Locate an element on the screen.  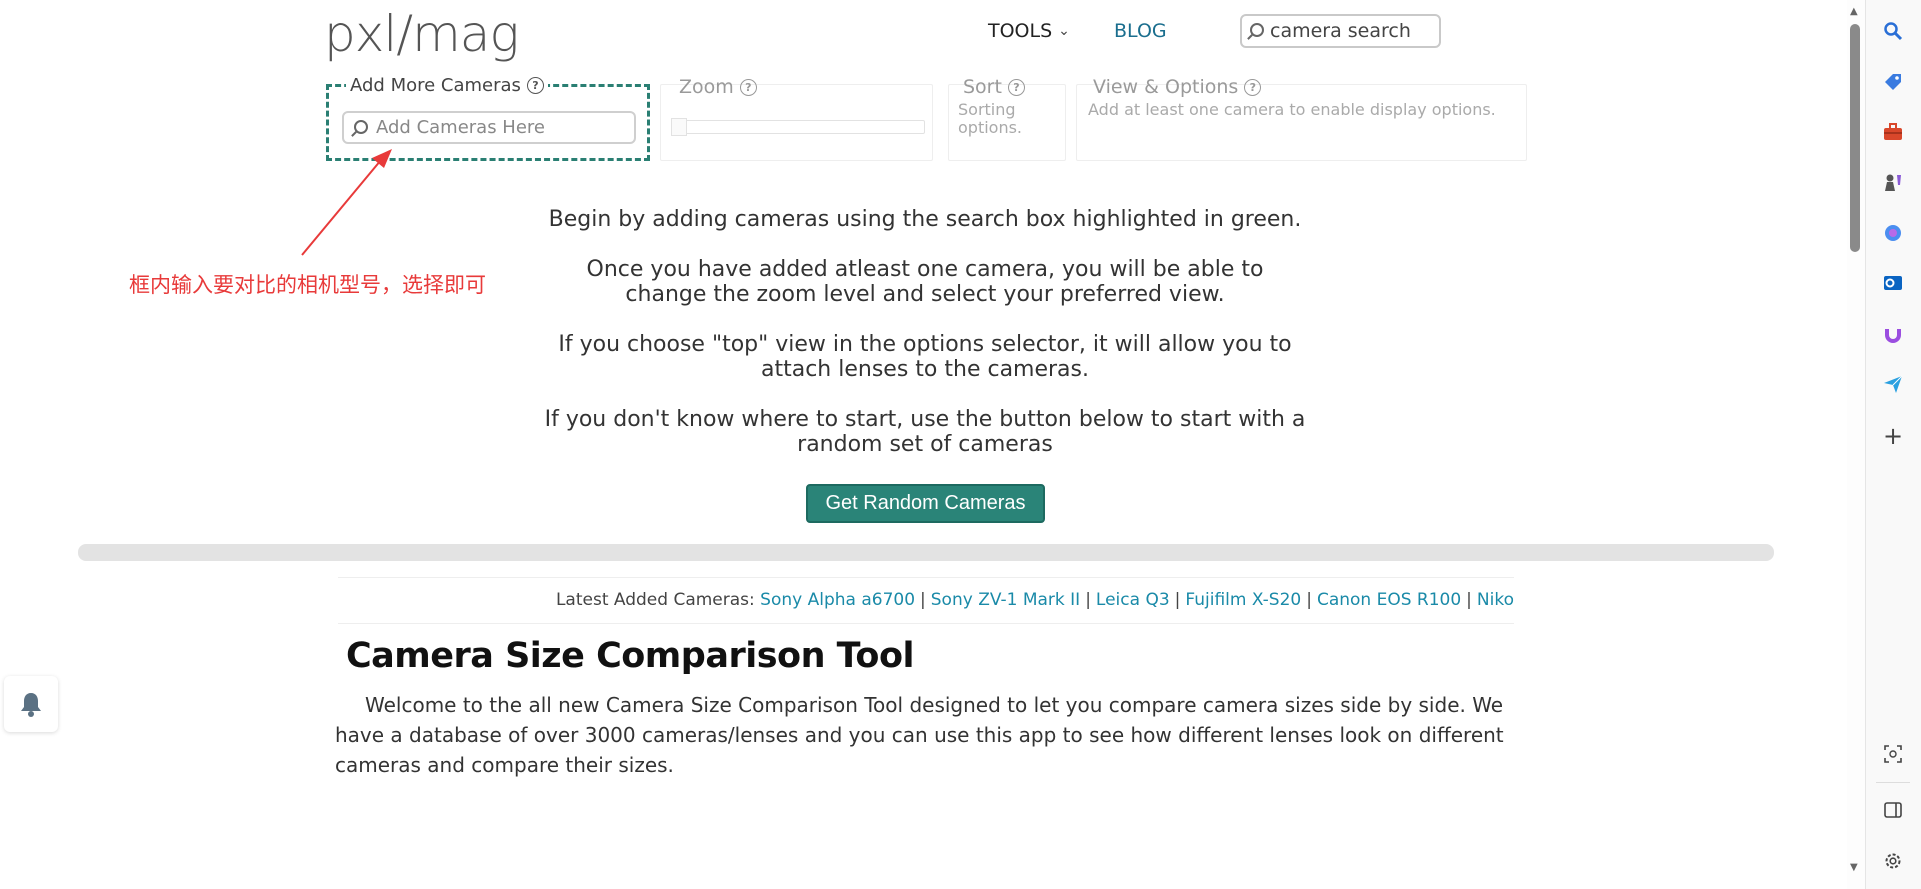
briefcase-icon is located at coordinates (1893, 132).